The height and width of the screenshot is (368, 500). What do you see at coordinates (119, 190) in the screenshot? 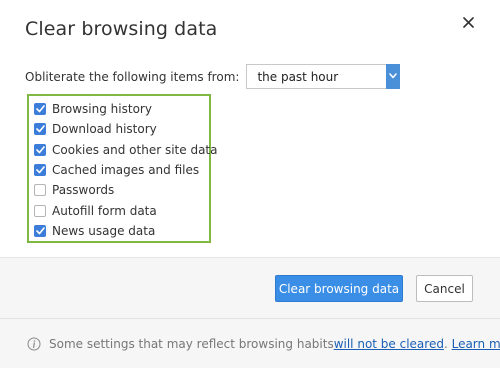
I see `checkbox-passwords: Passwords` at bounding box center [119, 190].